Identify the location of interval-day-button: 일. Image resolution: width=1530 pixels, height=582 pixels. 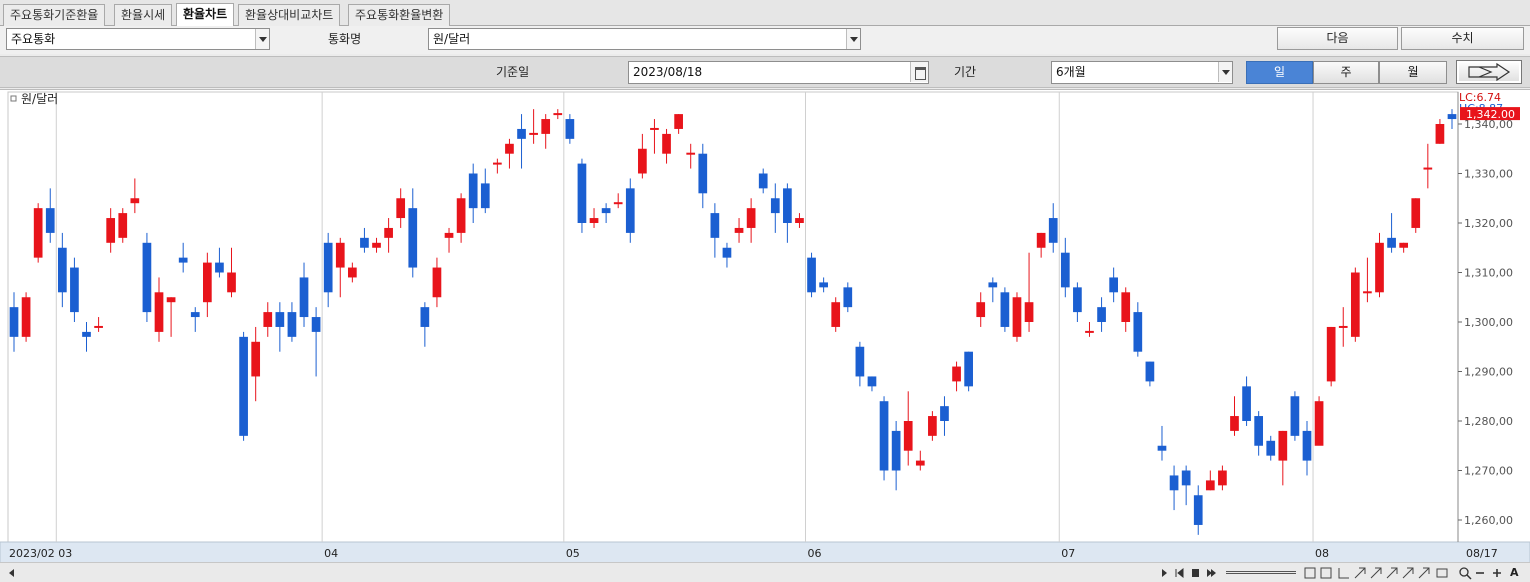
(1279, 72).